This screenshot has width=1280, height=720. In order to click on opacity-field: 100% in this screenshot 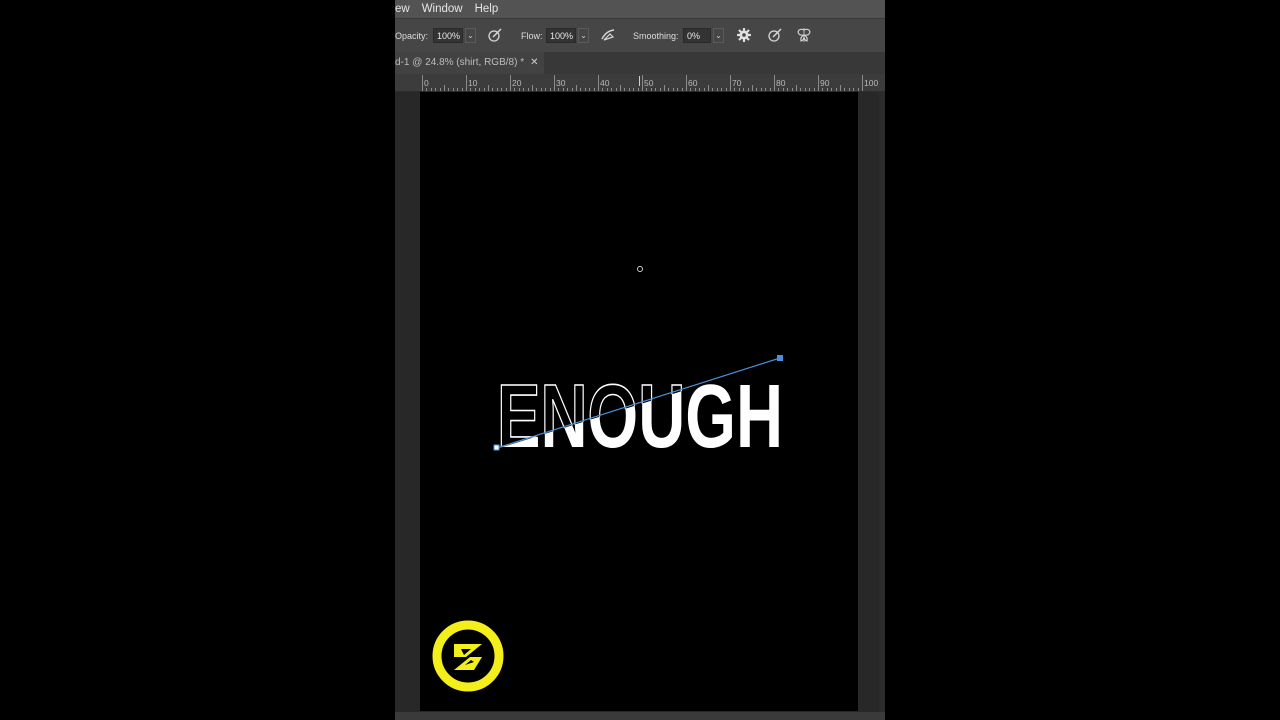, I will do `click(448, 35)`.